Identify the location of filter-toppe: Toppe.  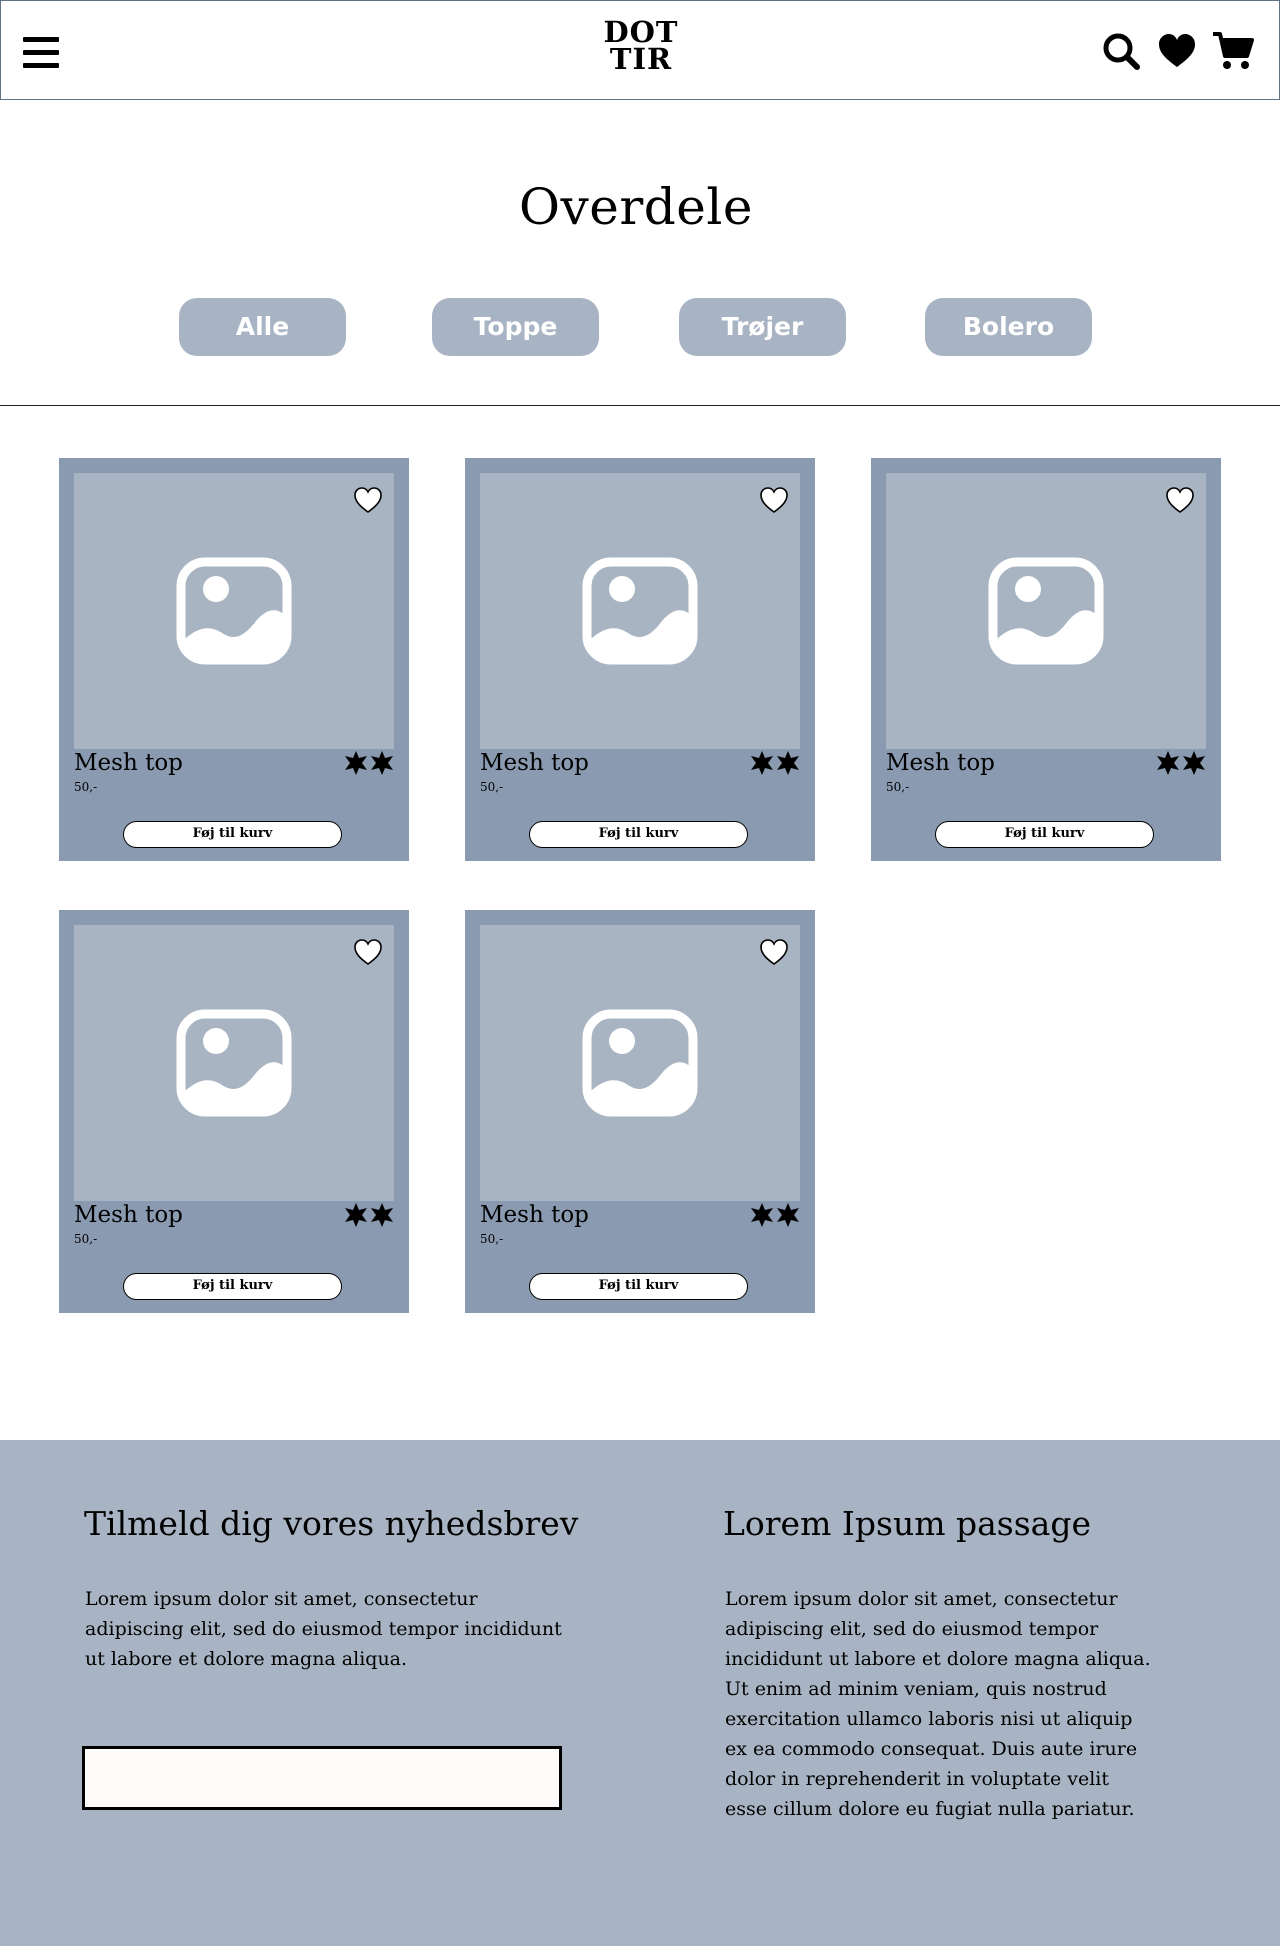
(515, 327).